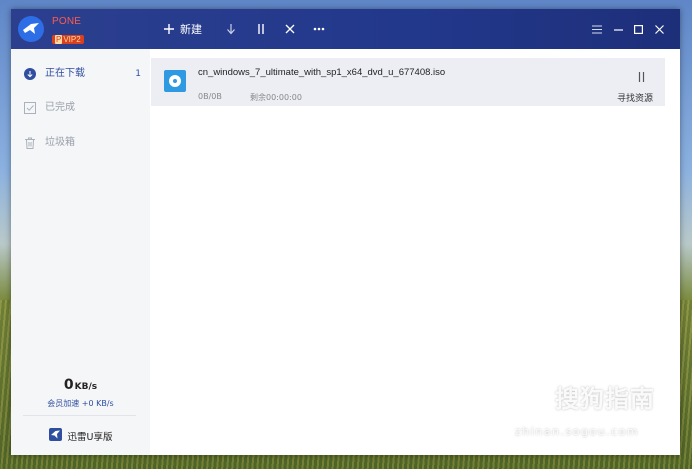  I want to click on maximize-icon, so click(638, 29).